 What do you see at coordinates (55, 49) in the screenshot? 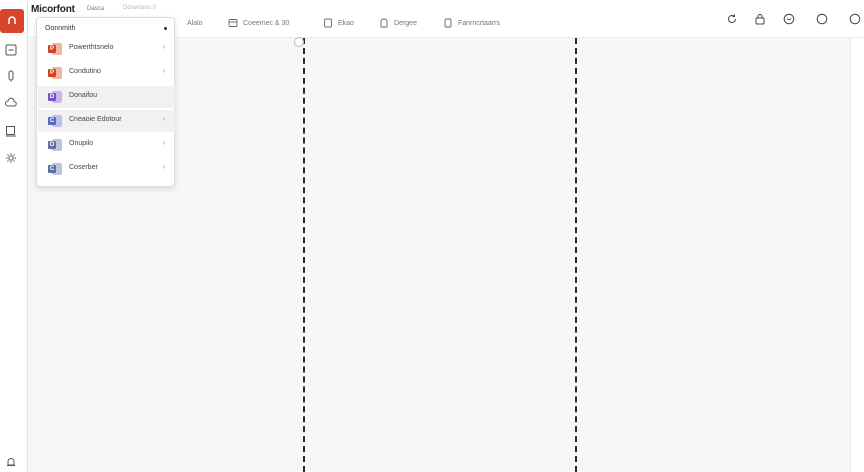
I see `powerpoint-icon: P` at bounding box center [55, 49].